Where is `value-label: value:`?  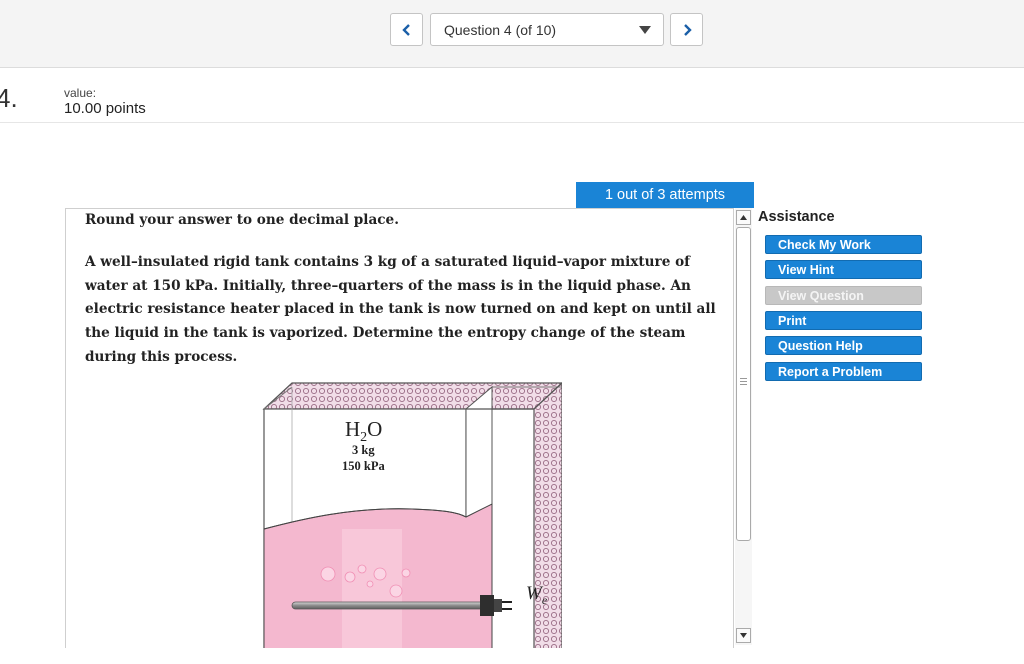 value-label: value: is located at coordinates (80, 93).